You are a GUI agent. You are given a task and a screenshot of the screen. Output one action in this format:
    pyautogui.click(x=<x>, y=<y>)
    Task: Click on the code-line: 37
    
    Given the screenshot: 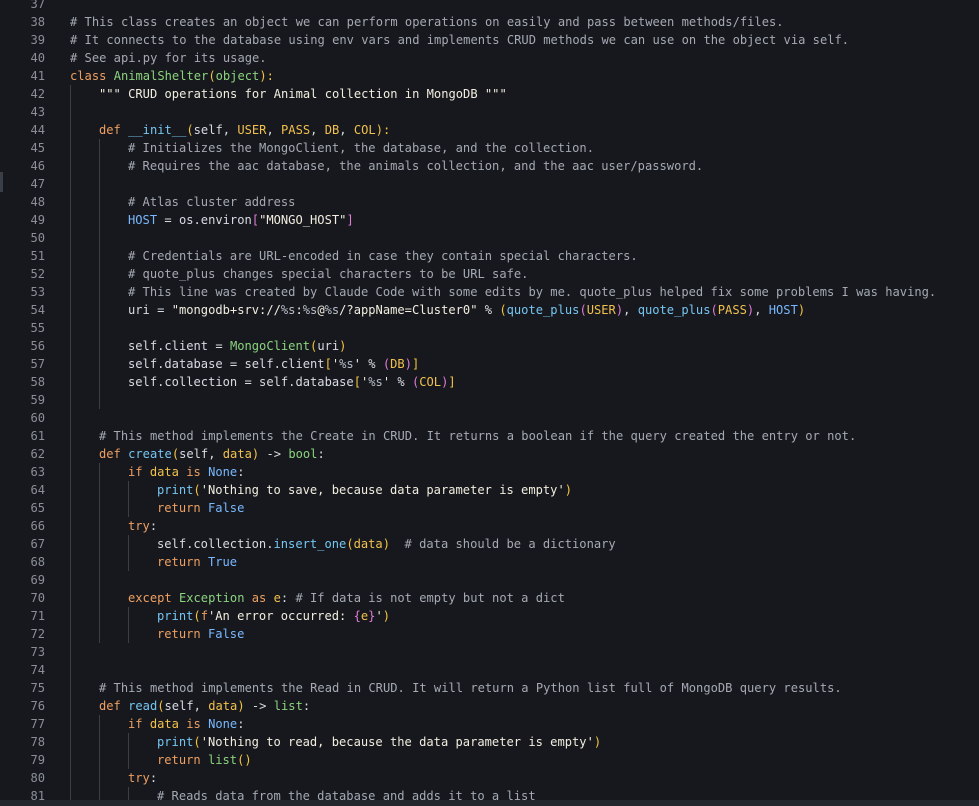 What is the action you would take?
    pyautogui.click(x=489, y=6)
    